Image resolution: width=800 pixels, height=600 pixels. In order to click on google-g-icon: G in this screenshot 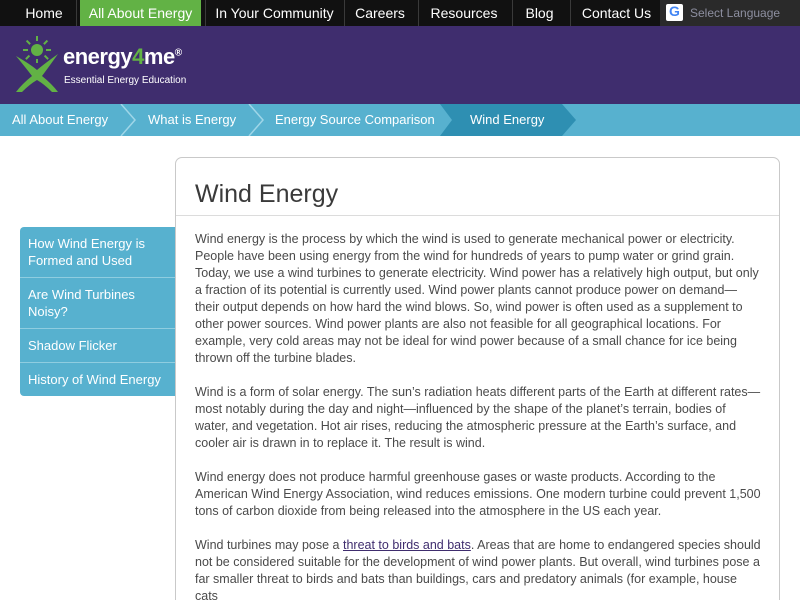, I will do `click(674, 12)`.